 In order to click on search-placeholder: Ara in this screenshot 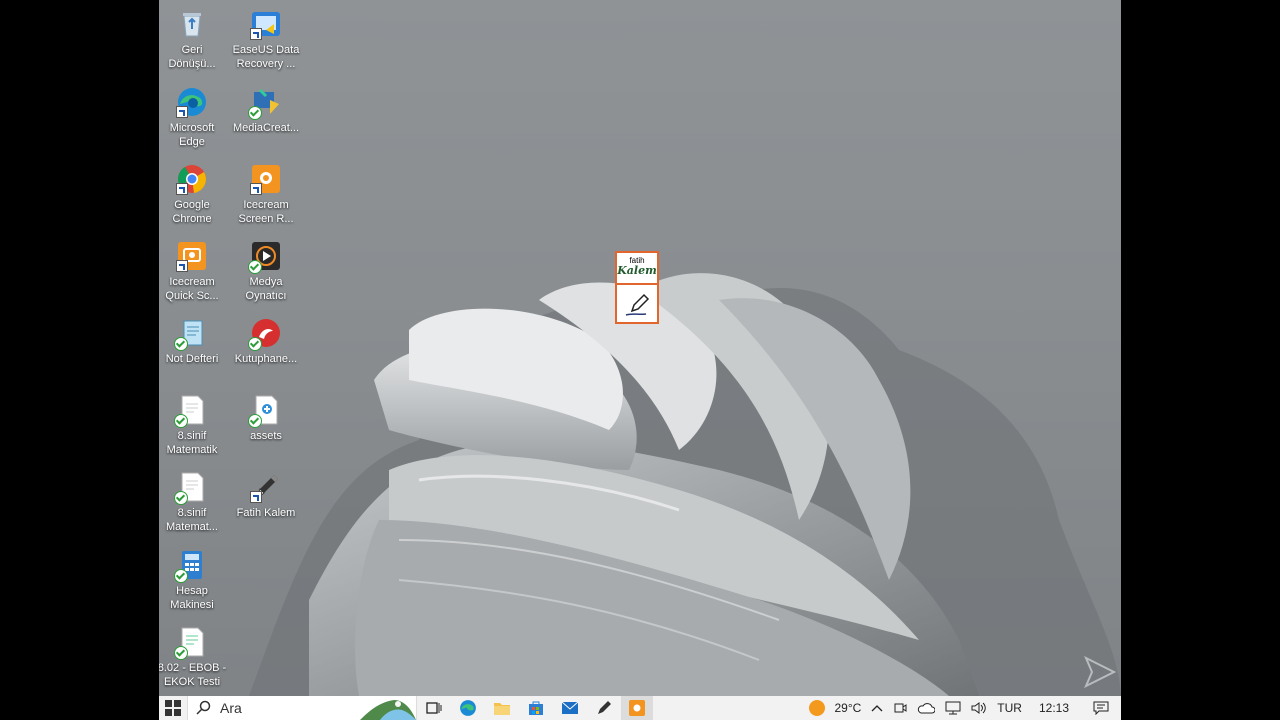, I will do `click(231, 708)`.